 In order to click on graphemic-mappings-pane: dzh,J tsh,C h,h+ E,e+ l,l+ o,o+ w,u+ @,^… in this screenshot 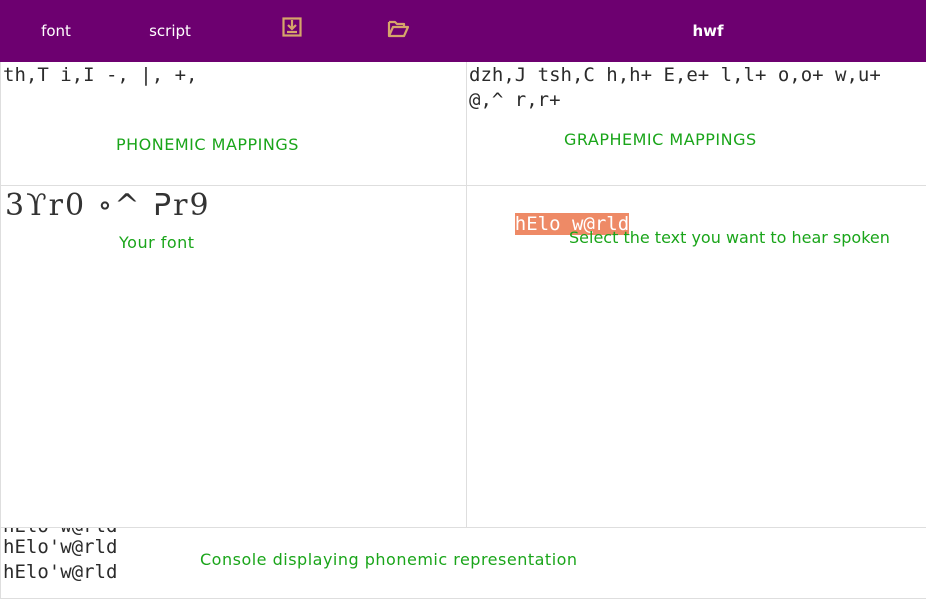, I will do `click(696, 124)`.